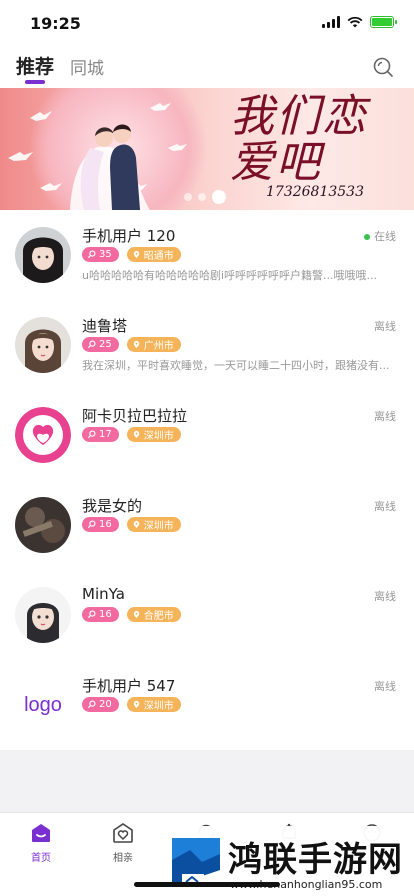 The image size is (414, 896). I want to click on online-dot-icon, so click(367, 237).